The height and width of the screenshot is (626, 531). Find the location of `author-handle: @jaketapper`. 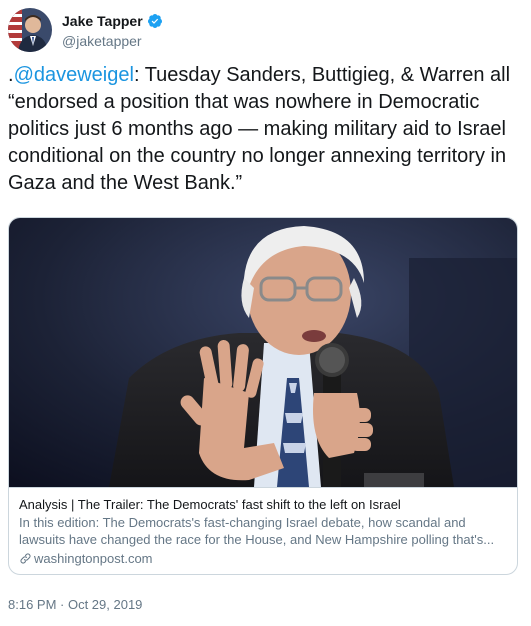

author-handle: @jaketapper is located at coordinates (112, 41).